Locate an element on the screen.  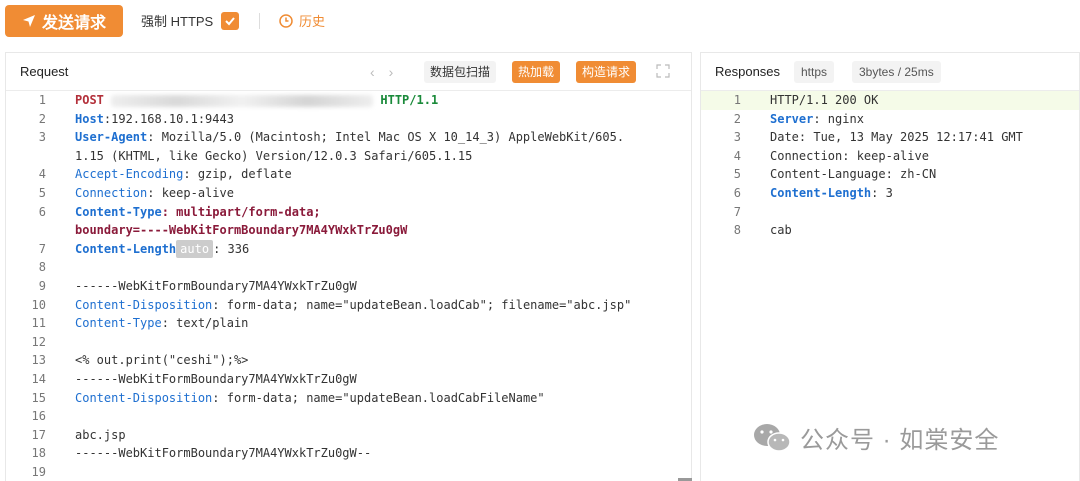
chevron-right-icon: › is located at coordinates (391, 72).